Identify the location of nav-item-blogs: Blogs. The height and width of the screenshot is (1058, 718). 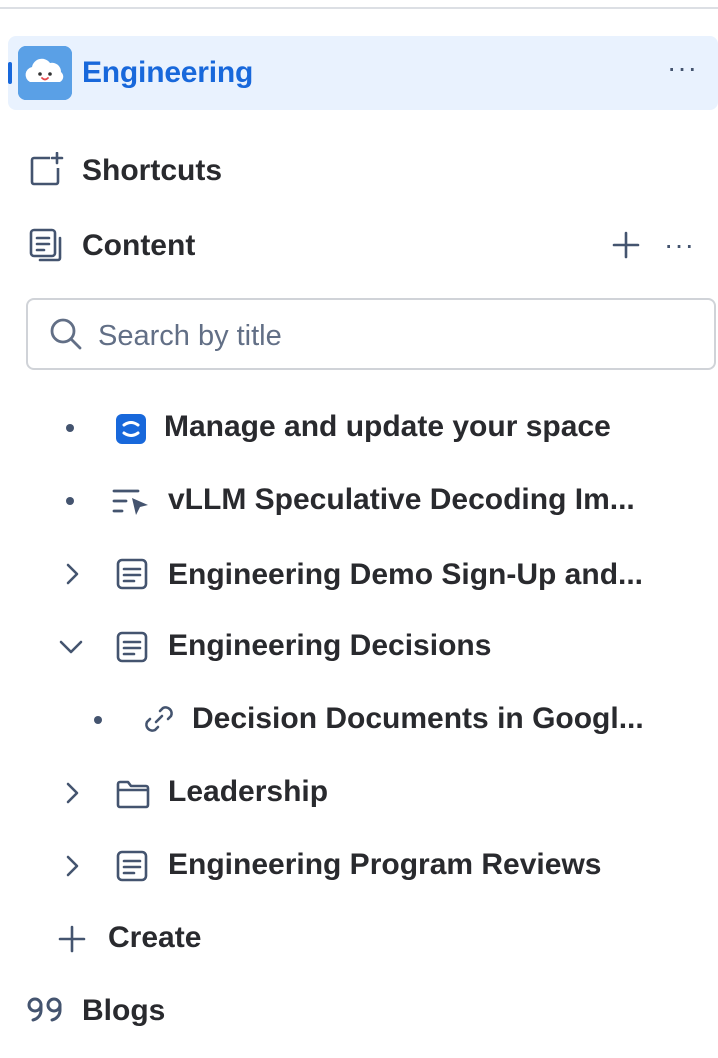
(359, 1012).